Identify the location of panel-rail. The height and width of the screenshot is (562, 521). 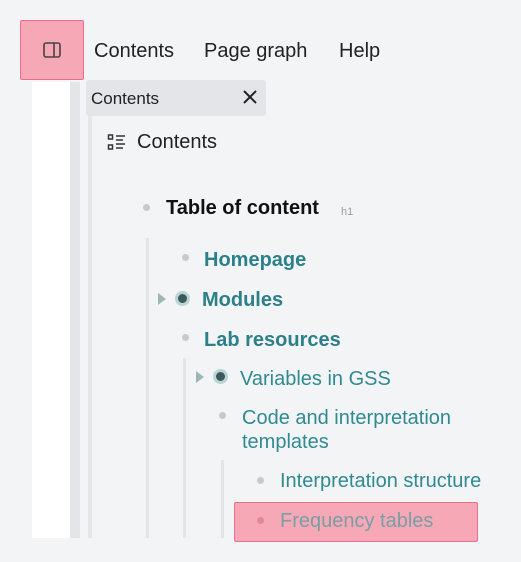
(75, 310).